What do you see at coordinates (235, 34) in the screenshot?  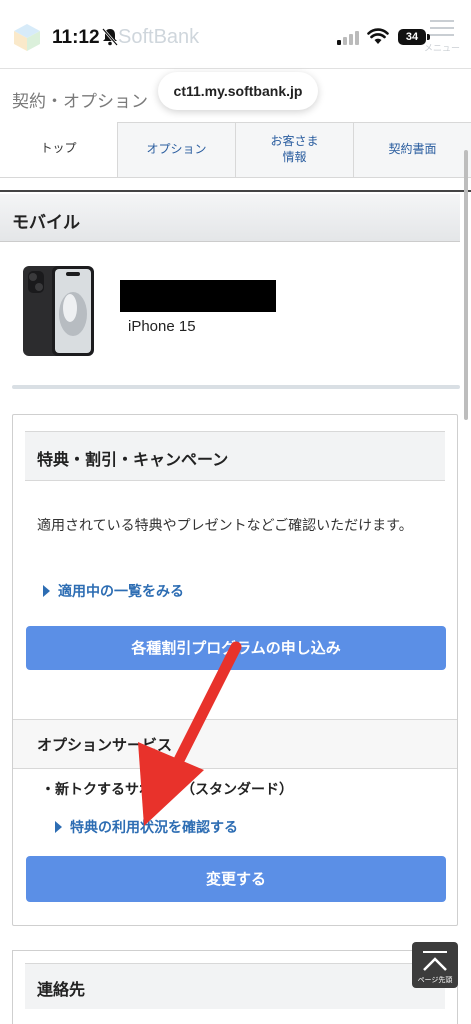 I see `status-bar: SoftBank 11:12 34 メニュー` at bounding box center [235, 34].